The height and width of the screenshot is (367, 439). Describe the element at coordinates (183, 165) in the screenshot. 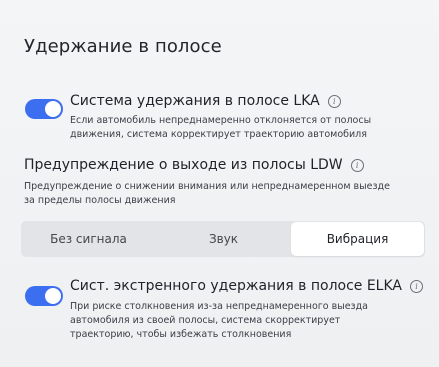

I see `ldw-title: Предупреждение о выходе из полосы LDW` at that location.